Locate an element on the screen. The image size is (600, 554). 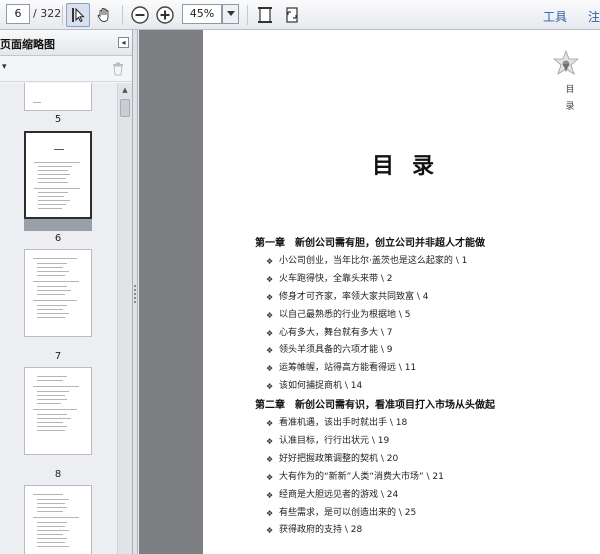
toc-entry: ❖ 经商是大胆远见者的游戏 \ 24 is located at coordinates (425, 496).